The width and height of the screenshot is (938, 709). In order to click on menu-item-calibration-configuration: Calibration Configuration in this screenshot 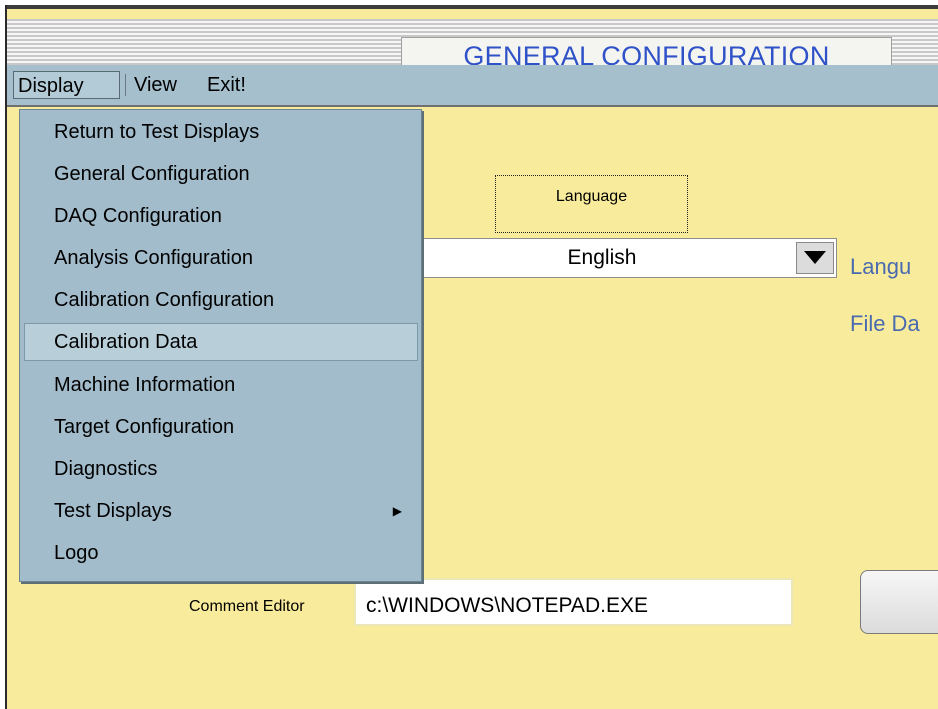, I will do `click(221, 300)`.